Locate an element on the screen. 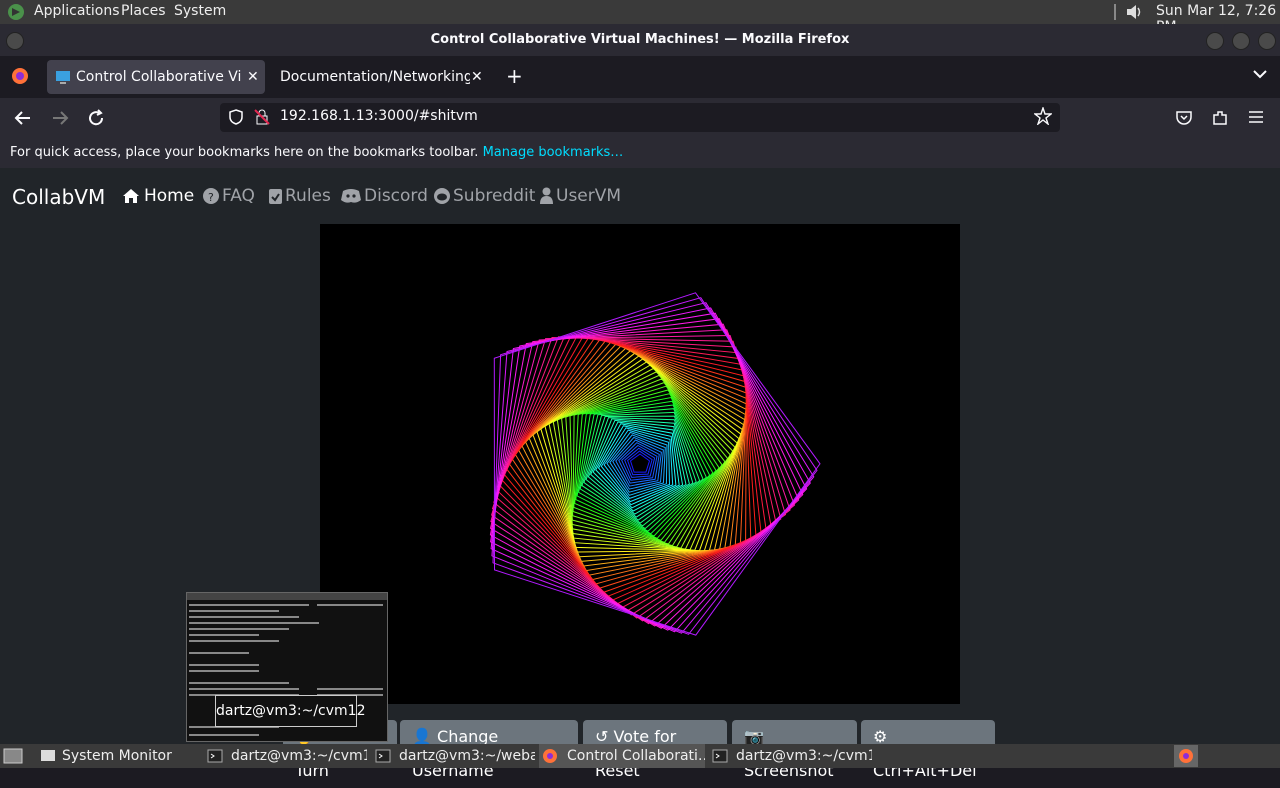 Image resolution: width=1280 pixels, height=788 pixels. reload-icon is located at coordinates (96, 118).